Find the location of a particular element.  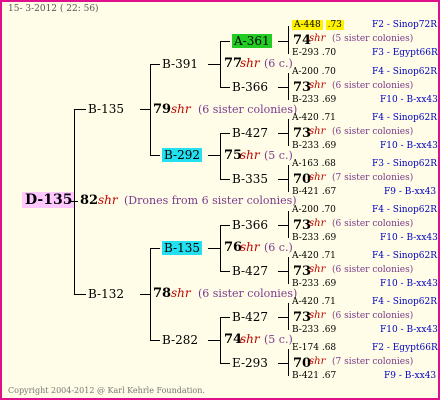

gen2-label: B-391 is located at coordinates (180, 64).